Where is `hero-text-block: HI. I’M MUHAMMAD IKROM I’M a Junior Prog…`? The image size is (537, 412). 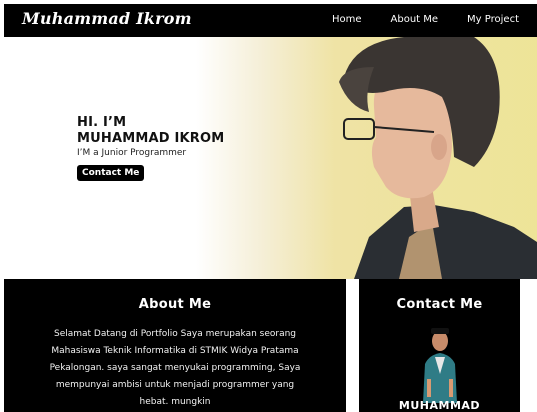
hero-text-block: HI. I’M MUHAMMAD IKROM I’M a Junior Prog… is located at coordinates (150, 148).